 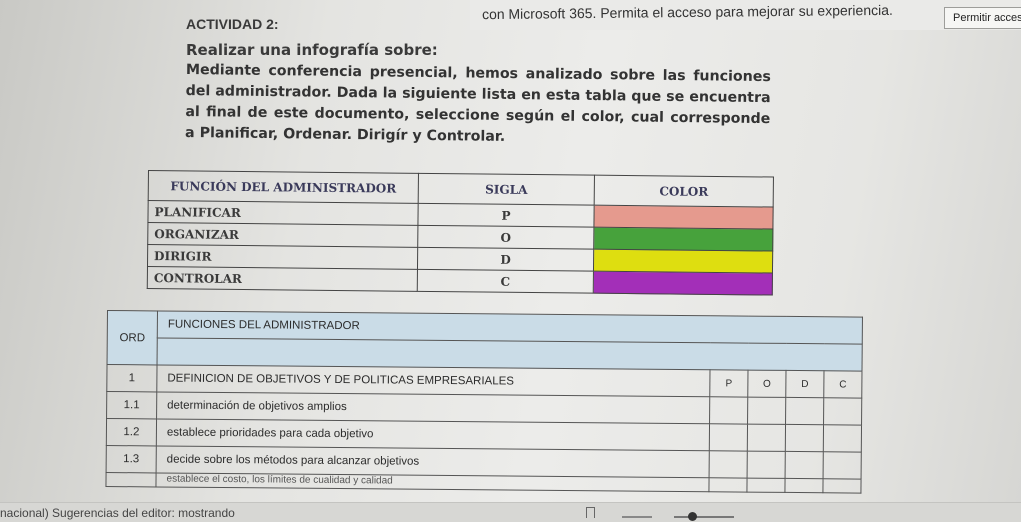 I want to click on activity-subtitle: Realizar una infografía sobre:, so click(x=312, y=50).